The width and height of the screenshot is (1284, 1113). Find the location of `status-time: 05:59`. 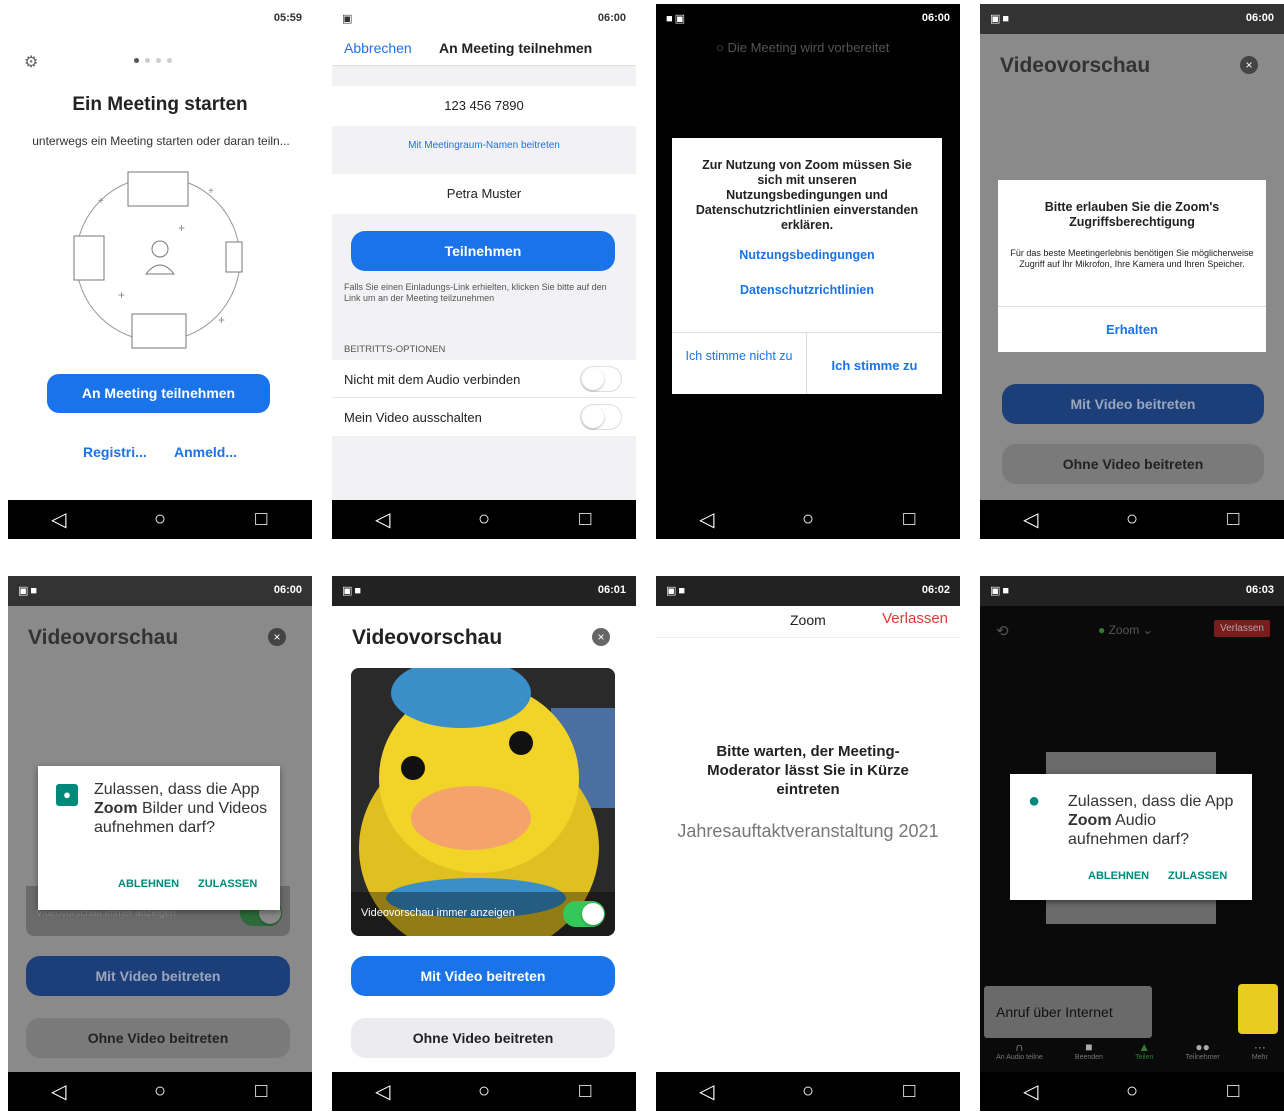

status-time: 05:59 is located at coordinates (287, 18).